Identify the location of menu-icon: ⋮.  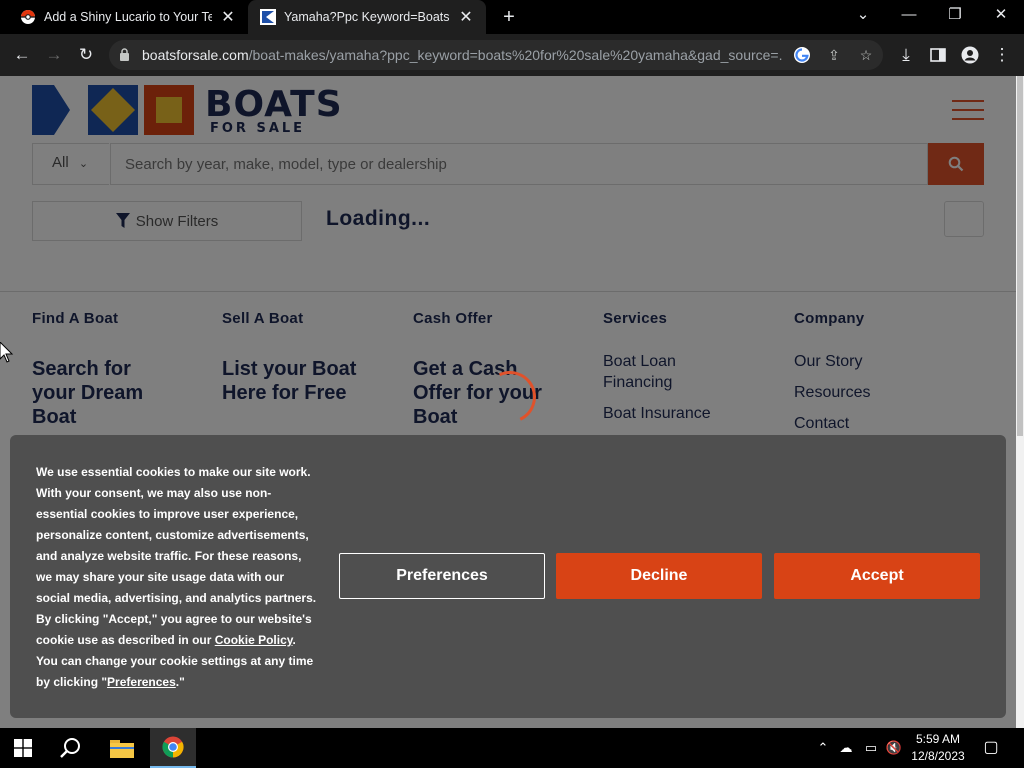
(1002, 55).